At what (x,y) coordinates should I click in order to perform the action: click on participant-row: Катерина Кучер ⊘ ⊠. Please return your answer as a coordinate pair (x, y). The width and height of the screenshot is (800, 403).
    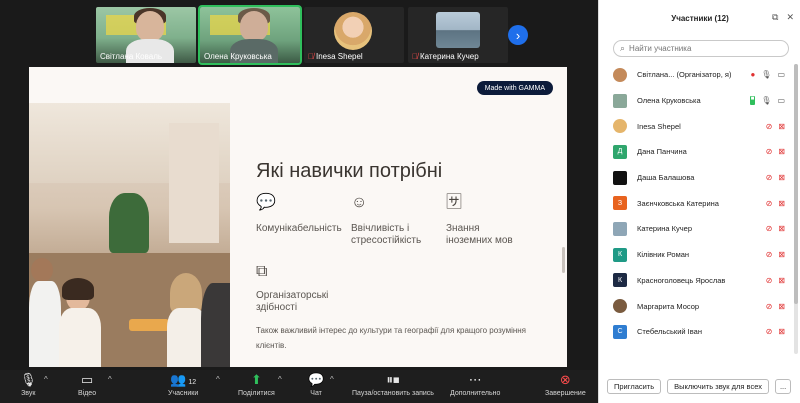
    Looking at the image, I should click on (696, 229).